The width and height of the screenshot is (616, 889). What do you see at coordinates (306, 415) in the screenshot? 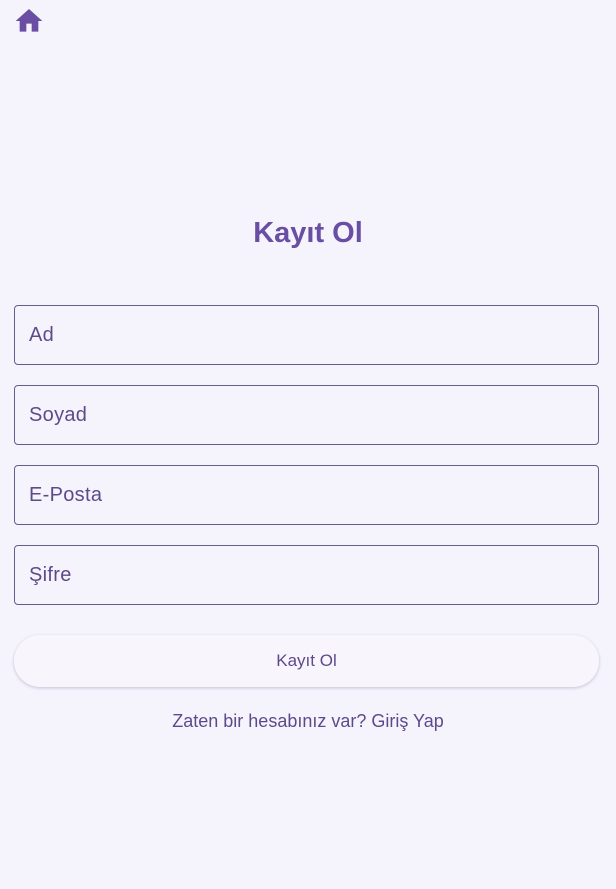
I see `last-name-field` at bounding box center [306, 415].